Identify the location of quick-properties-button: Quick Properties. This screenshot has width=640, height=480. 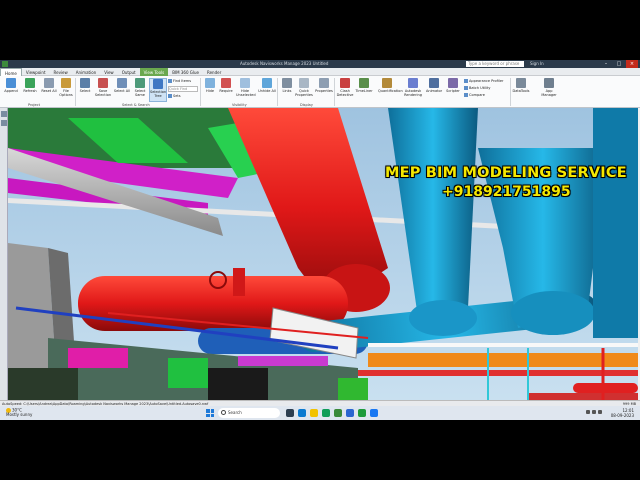
(304, 90).